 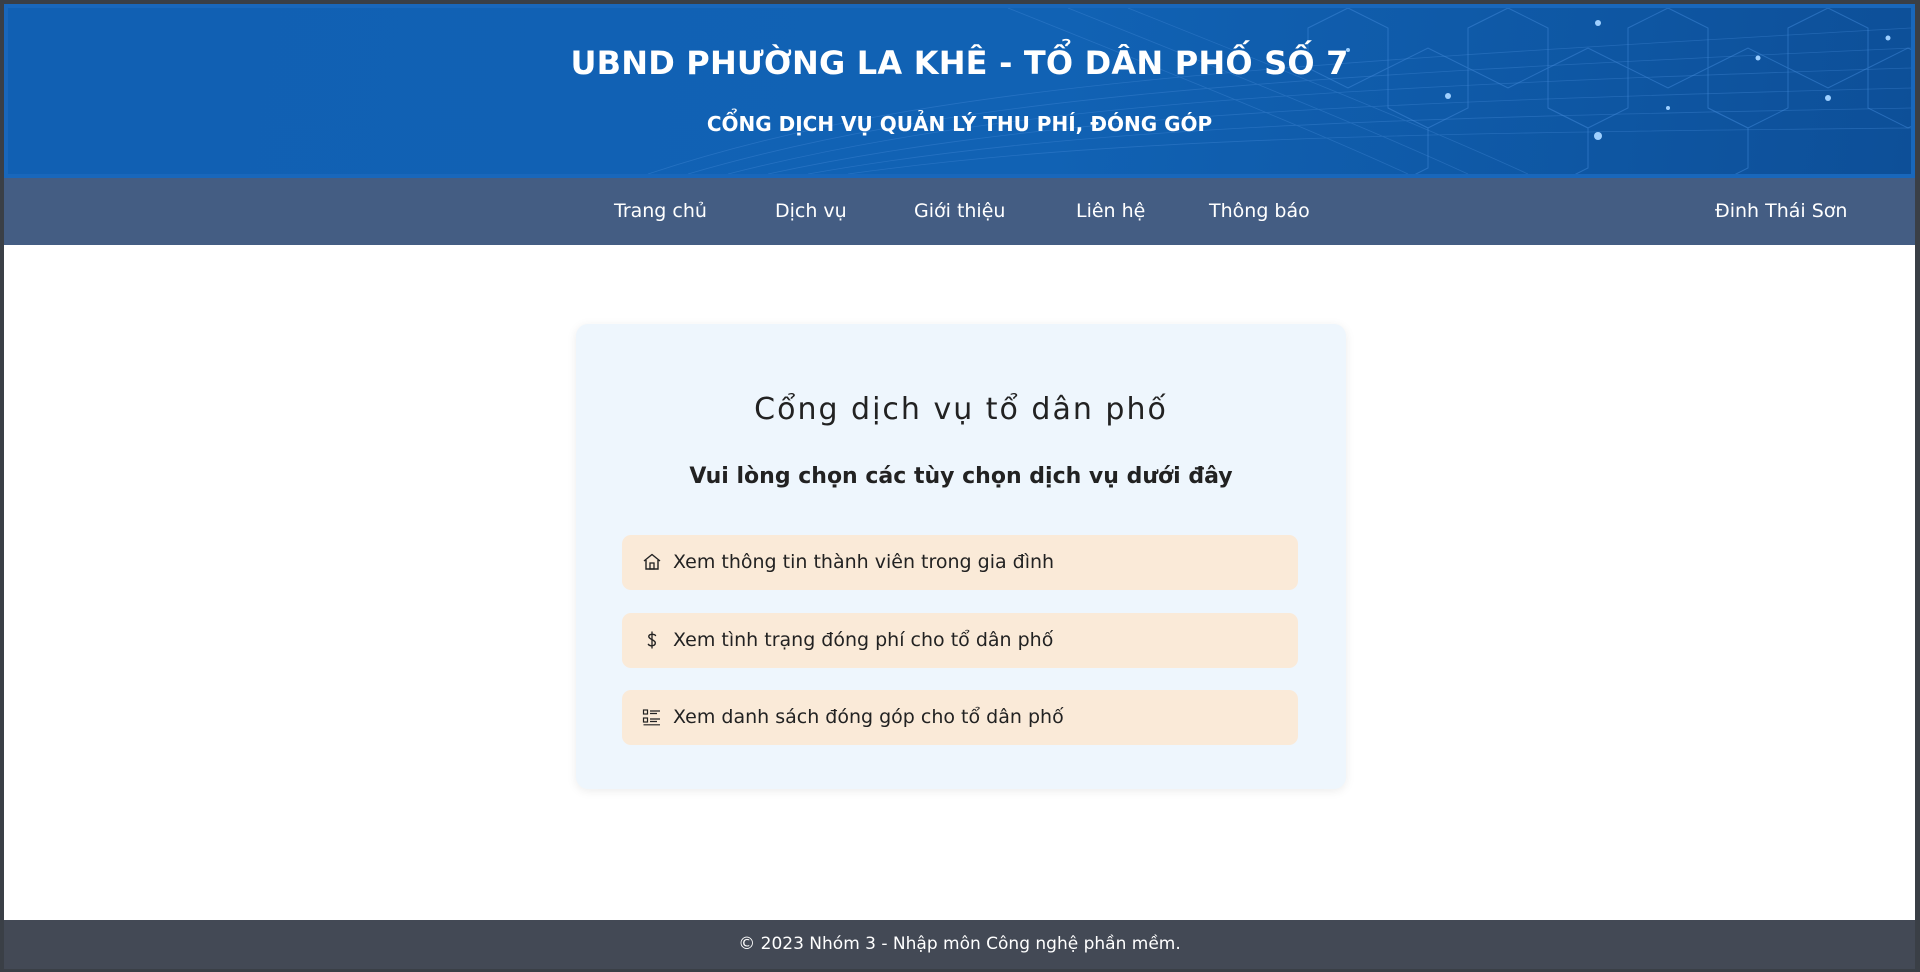 I want to click on nav-item-notifications: Thông báo, so click(x=1259, y=211).